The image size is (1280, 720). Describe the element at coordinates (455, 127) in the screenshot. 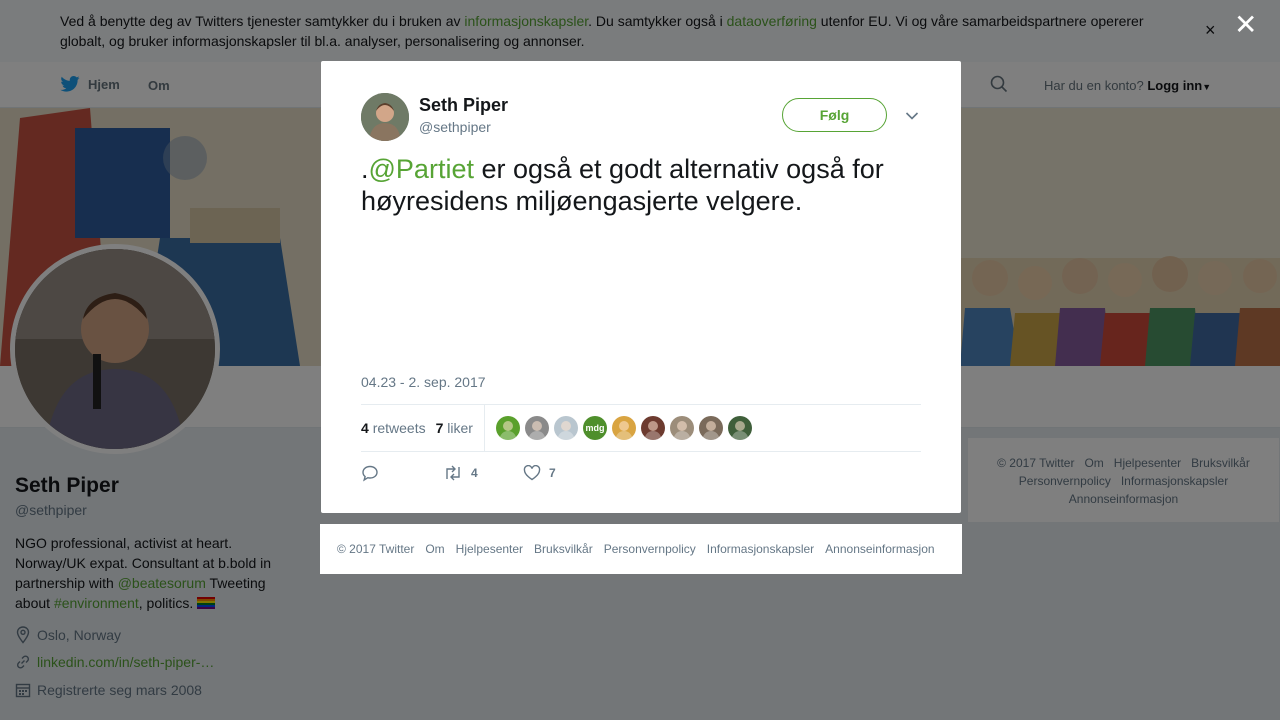

I see `tweet-author-handle: @sethpiper` at that location.